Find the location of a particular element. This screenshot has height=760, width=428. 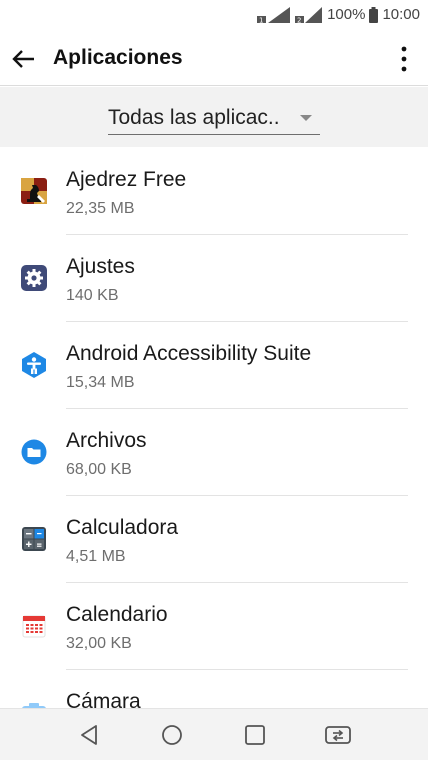

app-list-item: Android Accessibility Suite 15,34 MB is located at coordinates (214, 365).